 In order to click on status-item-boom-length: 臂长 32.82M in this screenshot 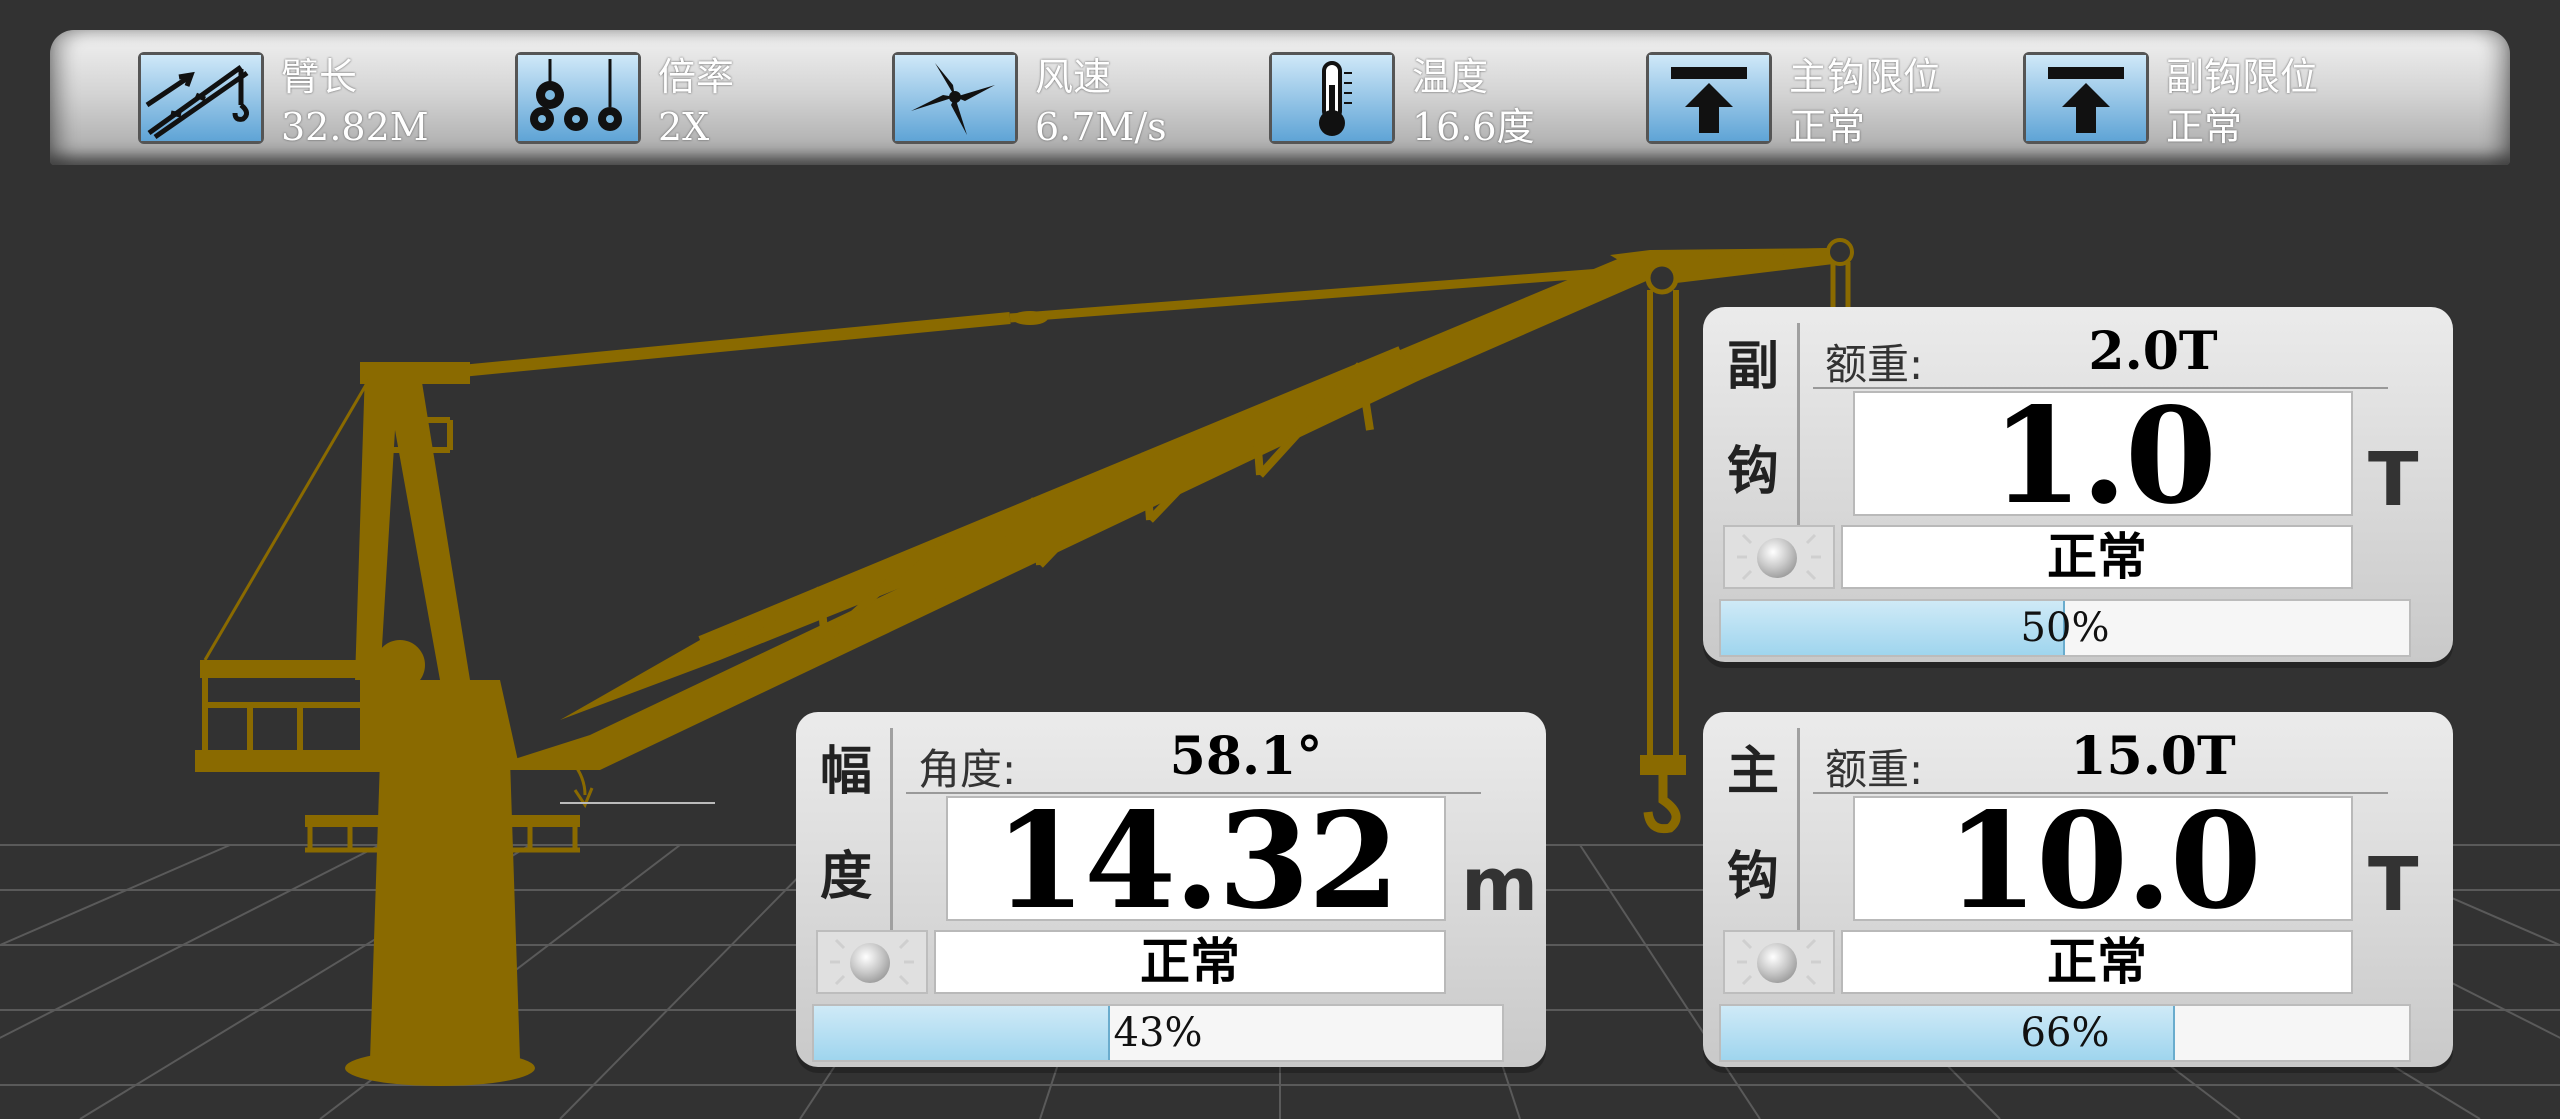, I will do `click(308, 100)`.